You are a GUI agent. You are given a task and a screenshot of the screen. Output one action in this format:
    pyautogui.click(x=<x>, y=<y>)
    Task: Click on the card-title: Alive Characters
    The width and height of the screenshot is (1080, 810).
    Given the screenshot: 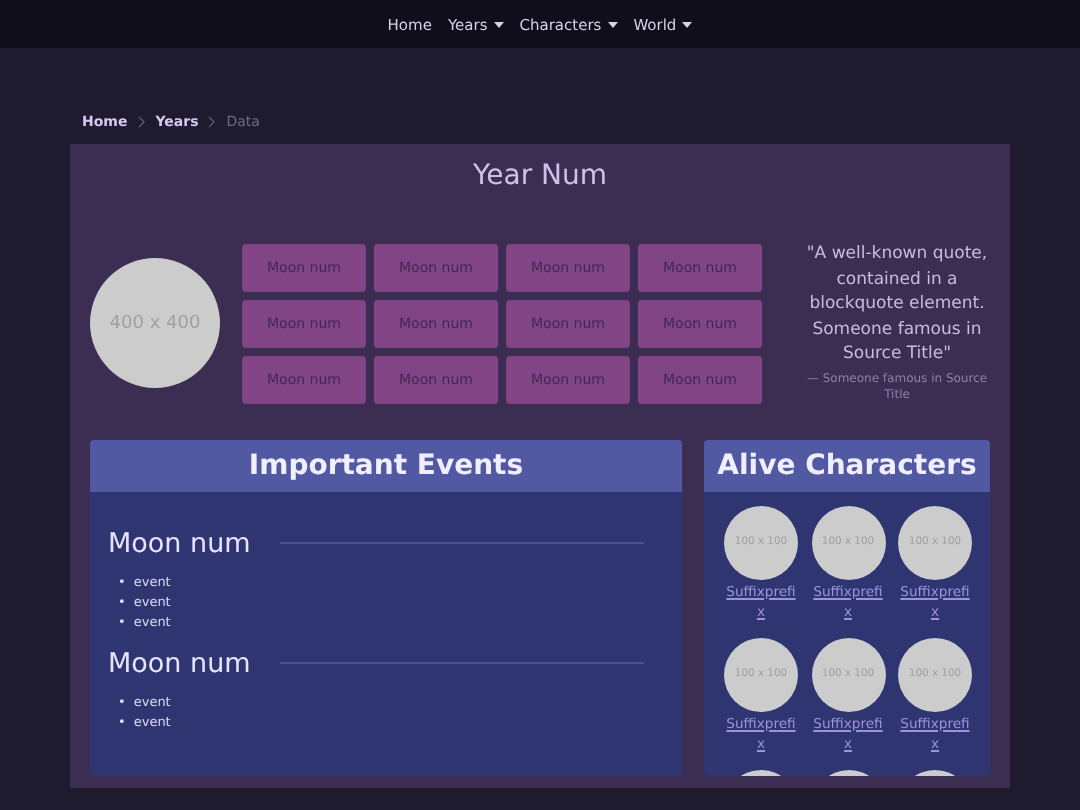 What is the action you would take?
    pyautogui.click(x=847, y=465)
    